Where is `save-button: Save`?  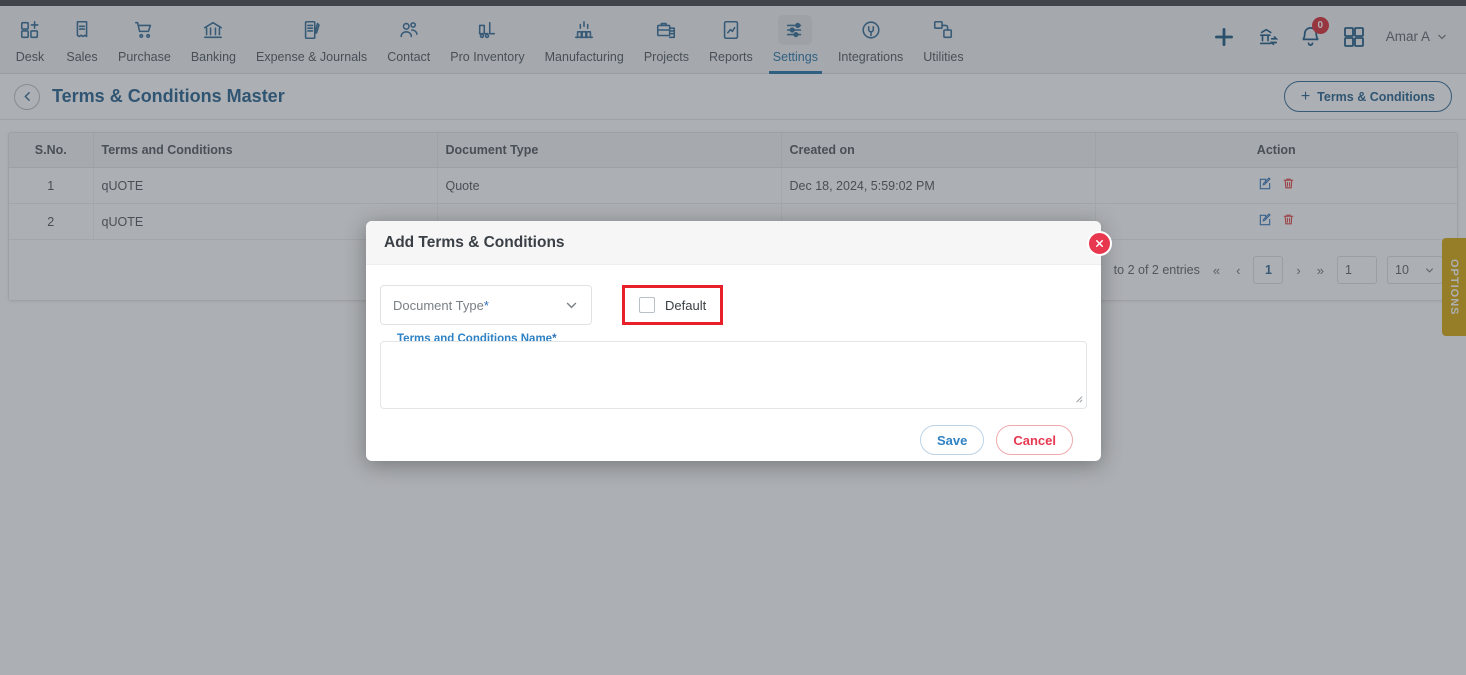 save-button: Save is located at coordinates (952, 440).